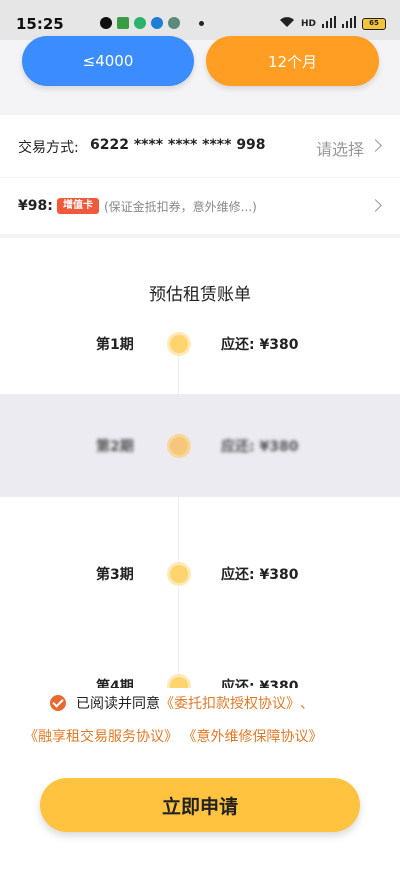 This screenshot has height=888, width=400. Describe the element at coordinates (200, 344) in the screenshot. I see `bill-row: 第1期 应还: ¥380` at that location.